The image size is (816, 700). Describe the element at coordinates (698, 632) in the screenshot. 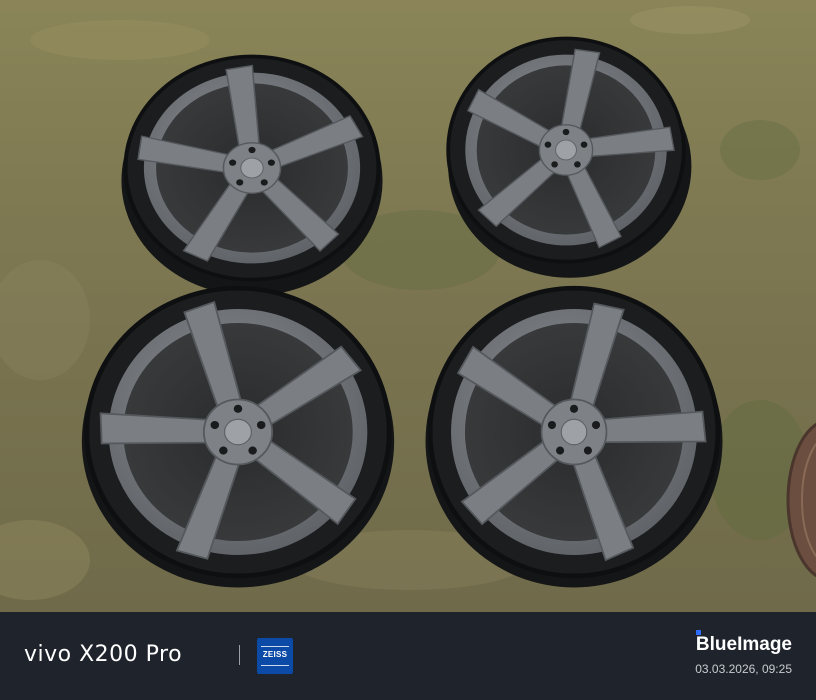

I see `blueimage-dot-icon` at that location.